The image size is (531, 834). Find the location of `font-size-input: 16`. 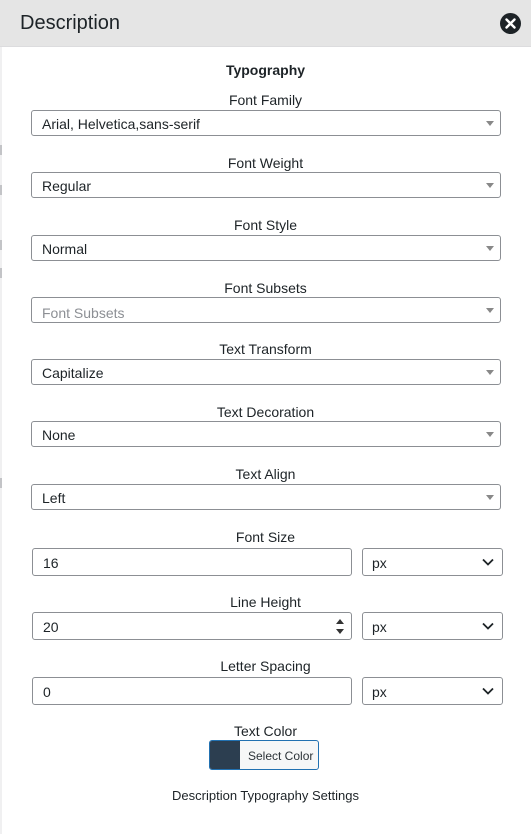

font-size-input: 16 is located at coordinates (192, 562).